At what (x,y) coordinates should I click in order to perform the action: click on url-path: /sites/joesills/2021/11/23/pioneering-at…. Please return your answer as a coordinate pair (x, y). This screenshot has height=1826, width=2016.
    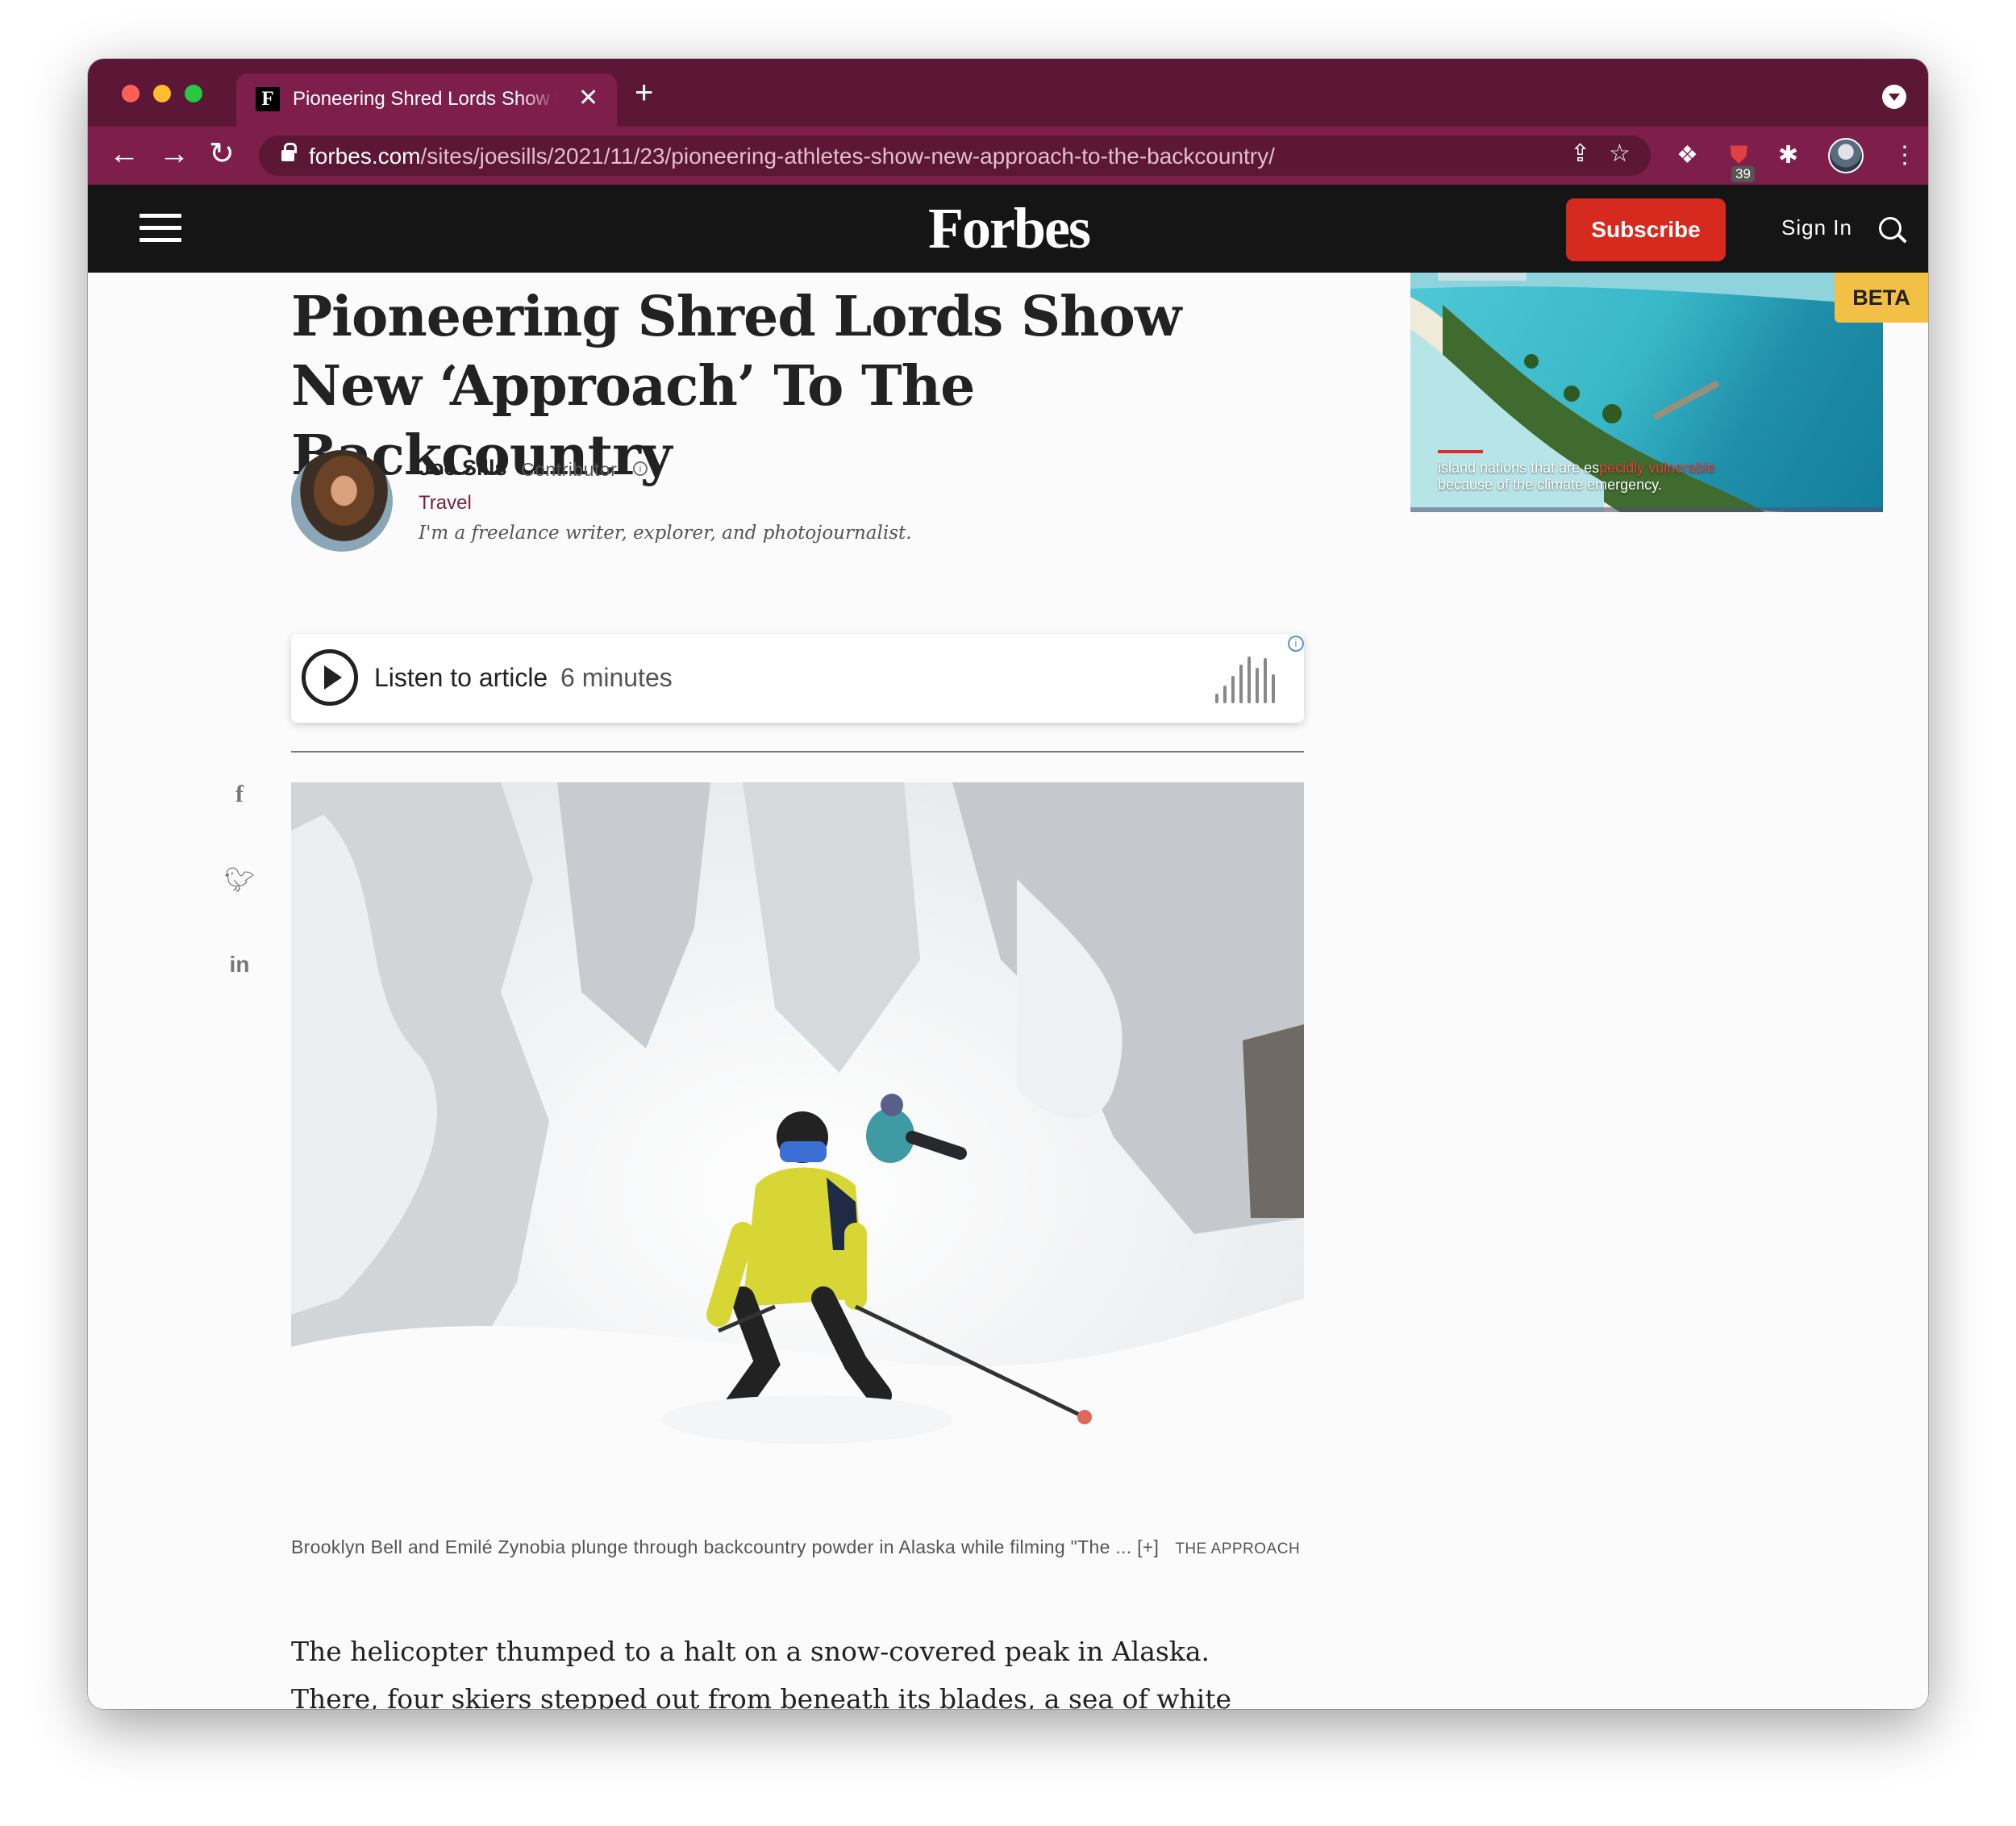
    Looking at the image, I should click on (847, 156).